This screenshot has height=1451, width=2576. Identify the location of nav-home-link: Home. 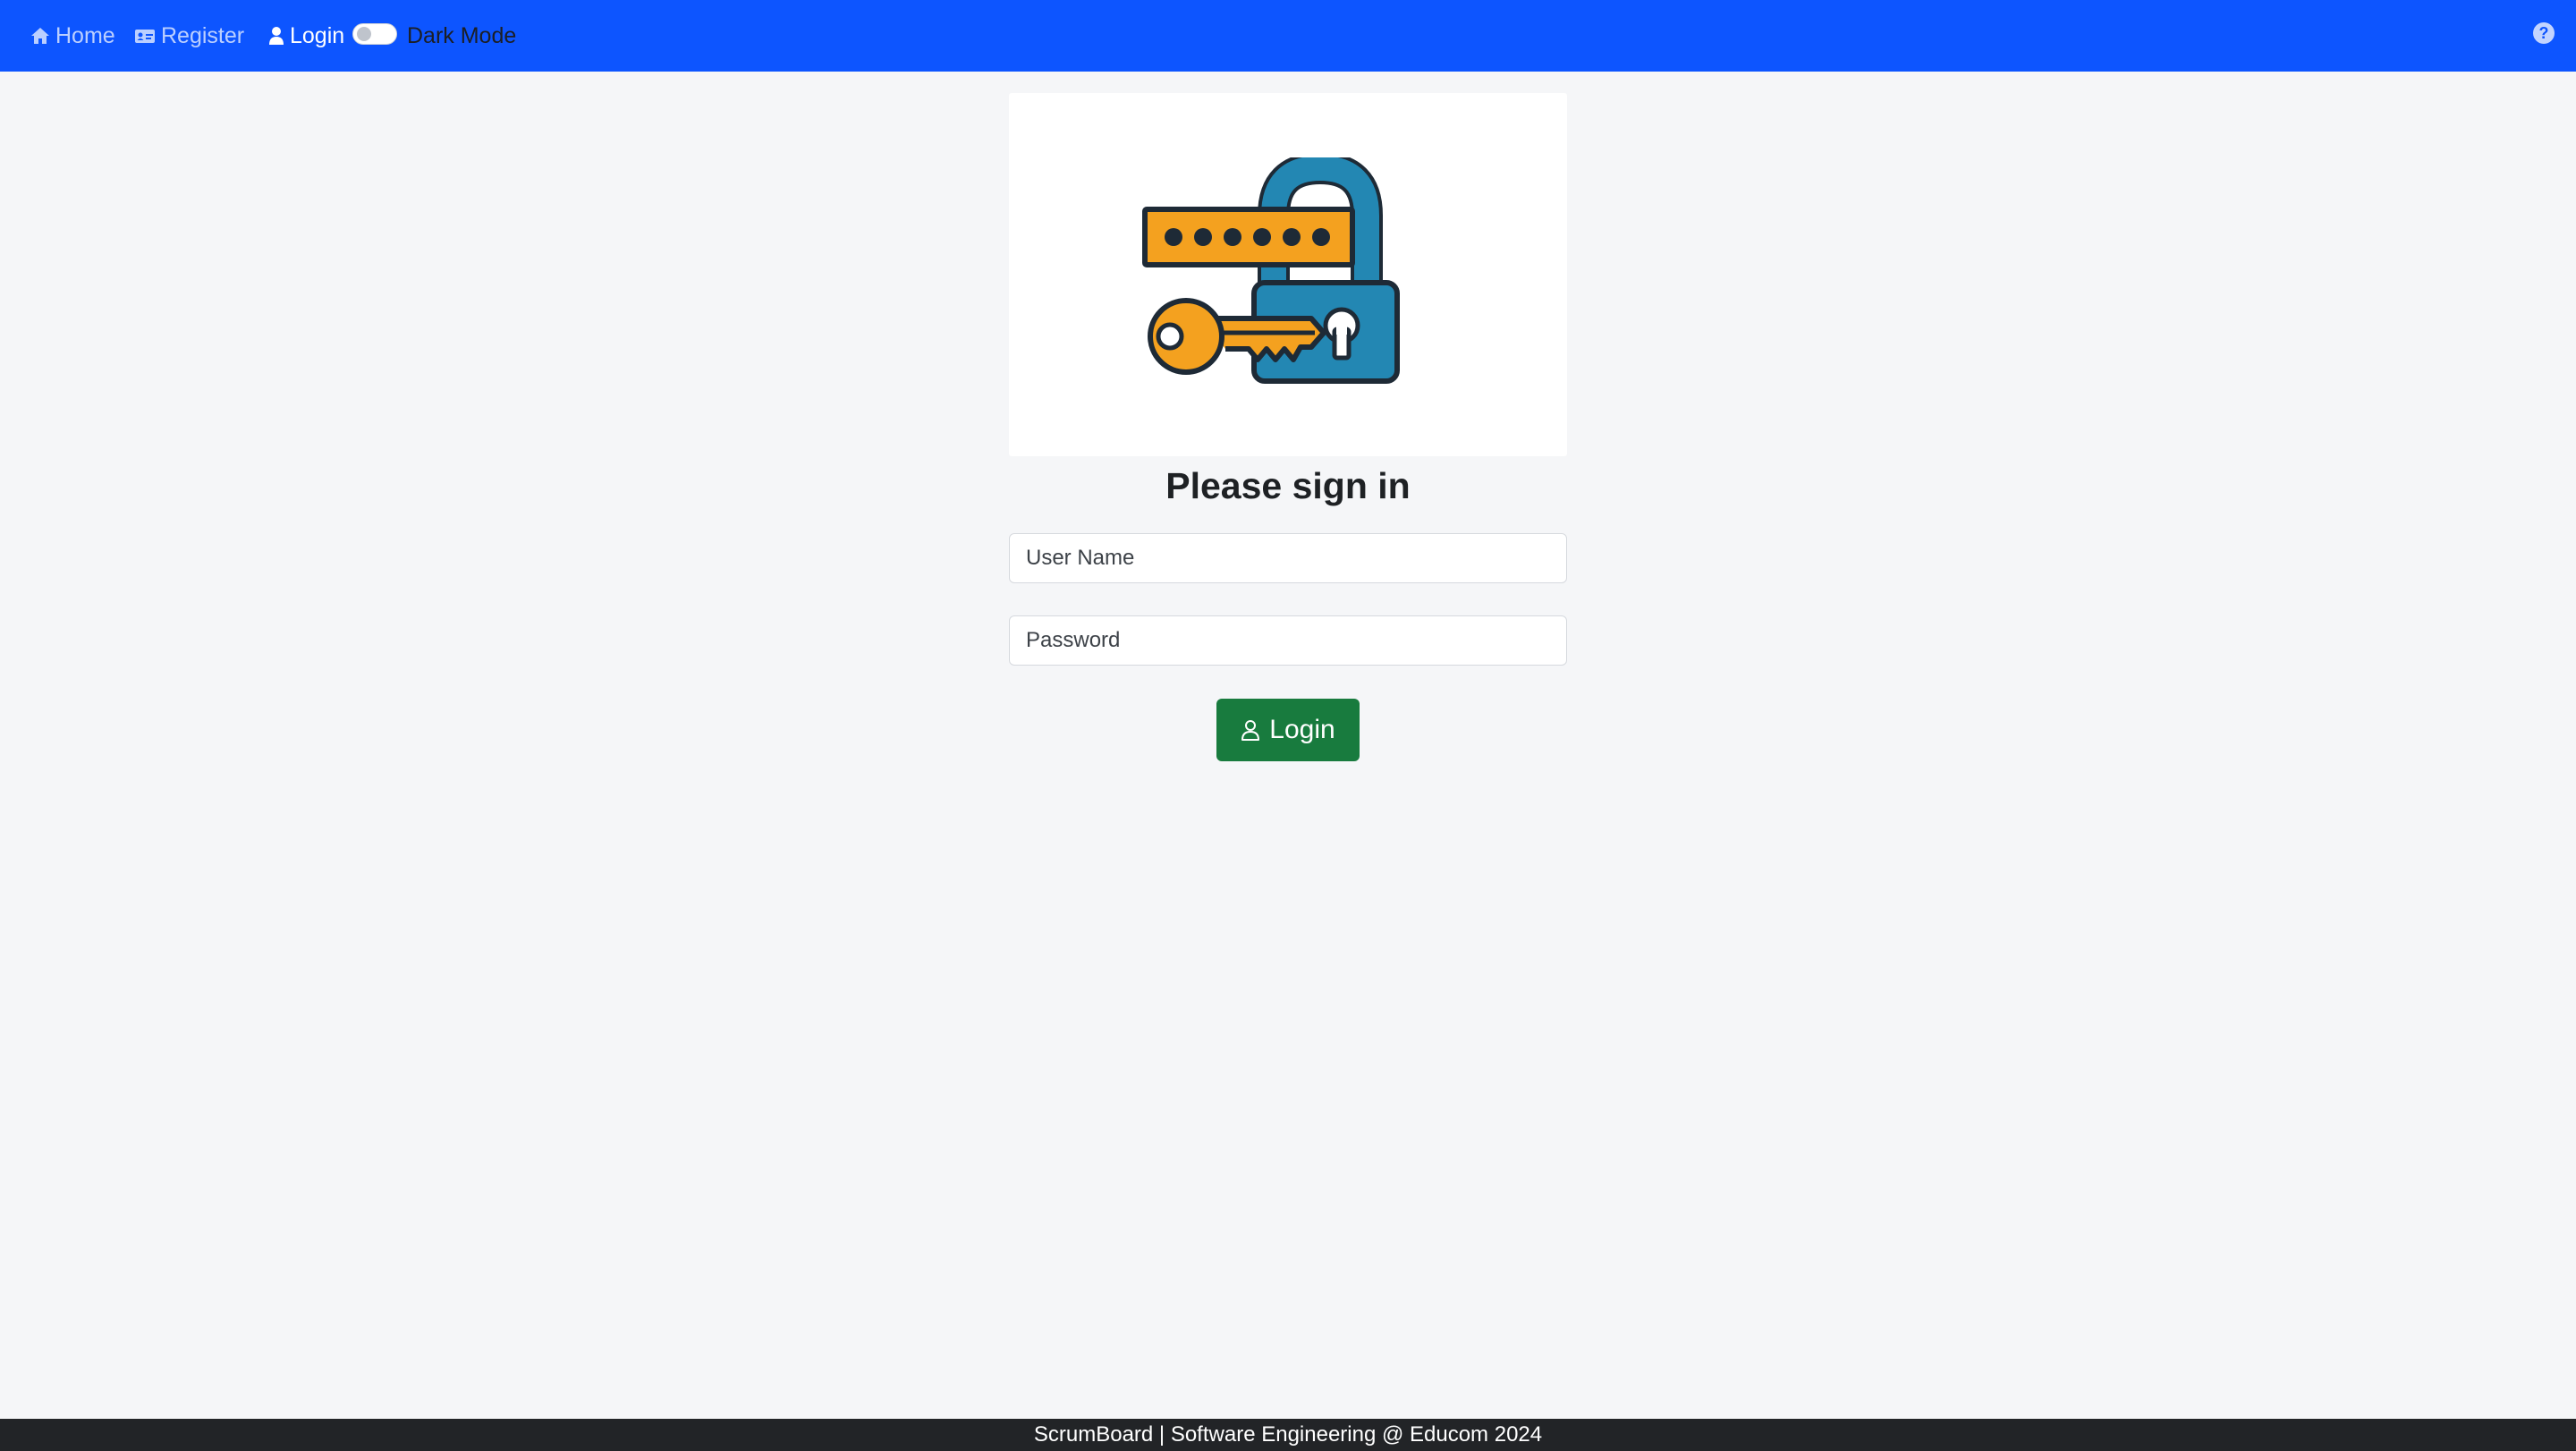
(72, 36).